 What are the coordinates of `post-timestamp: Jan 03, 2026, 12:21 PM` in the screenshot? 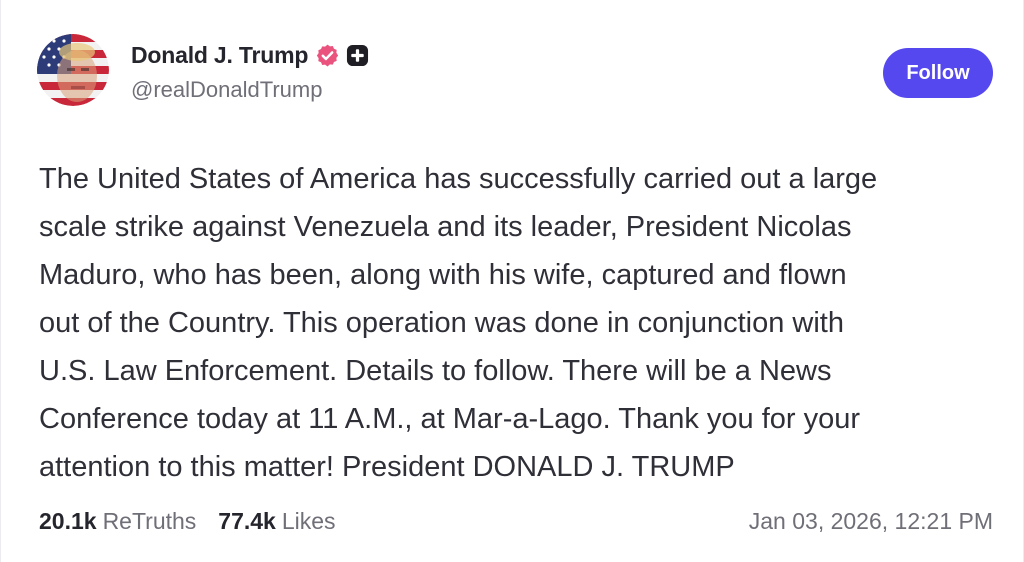 It's located at (871, 521).